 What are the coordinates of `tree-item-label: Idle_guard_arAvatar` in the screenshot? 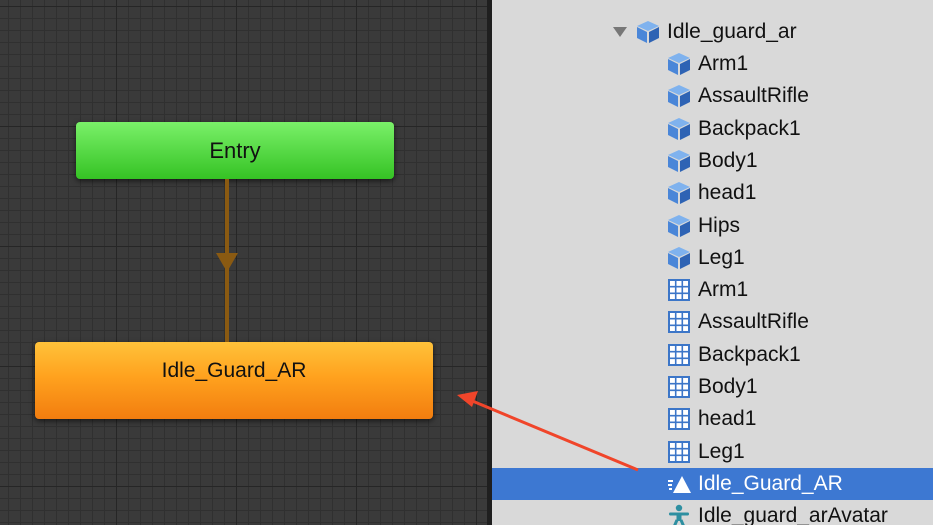 It's located at (793, 514).